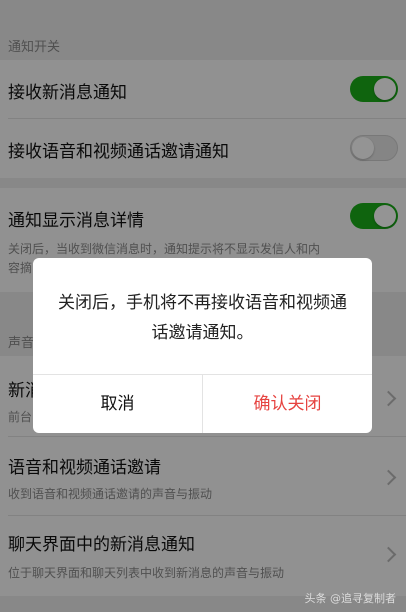  I want to click on dialog-message: 关闭后，手机将不再接收语音和视频通话邀请通知。, so click(202, 318).